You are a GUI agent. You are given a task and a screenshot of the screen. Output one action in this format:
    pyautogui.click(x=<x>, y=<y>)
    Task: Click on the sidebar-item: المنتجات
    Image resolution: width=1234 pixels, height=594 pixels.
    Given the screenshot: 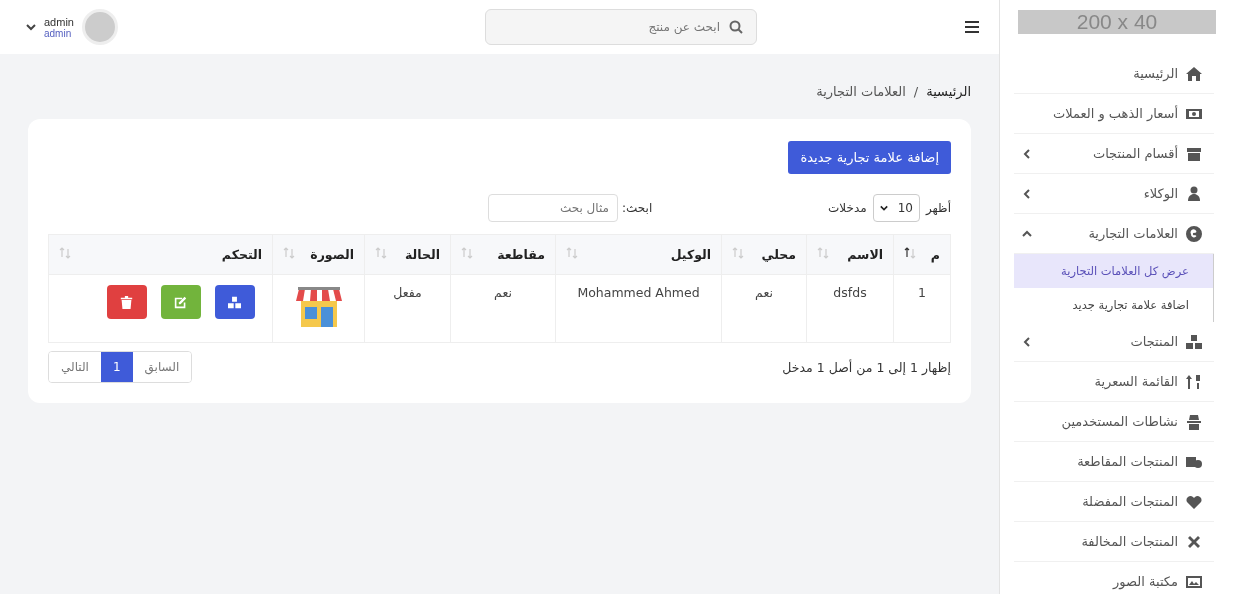 What is the action you would take?
    pyautogui.click(x=1114, y=342)
    